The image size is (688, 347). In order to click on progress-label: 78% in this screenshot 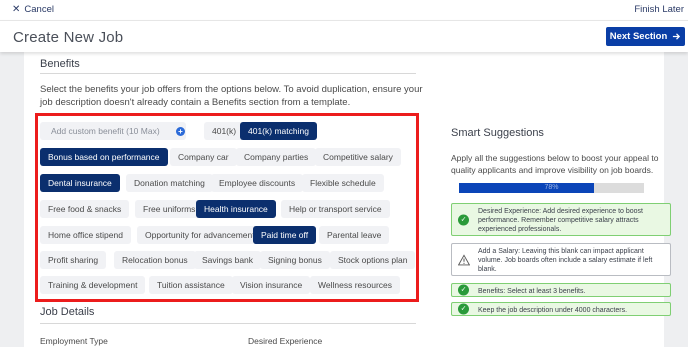, I will do `click(551, 187)`.